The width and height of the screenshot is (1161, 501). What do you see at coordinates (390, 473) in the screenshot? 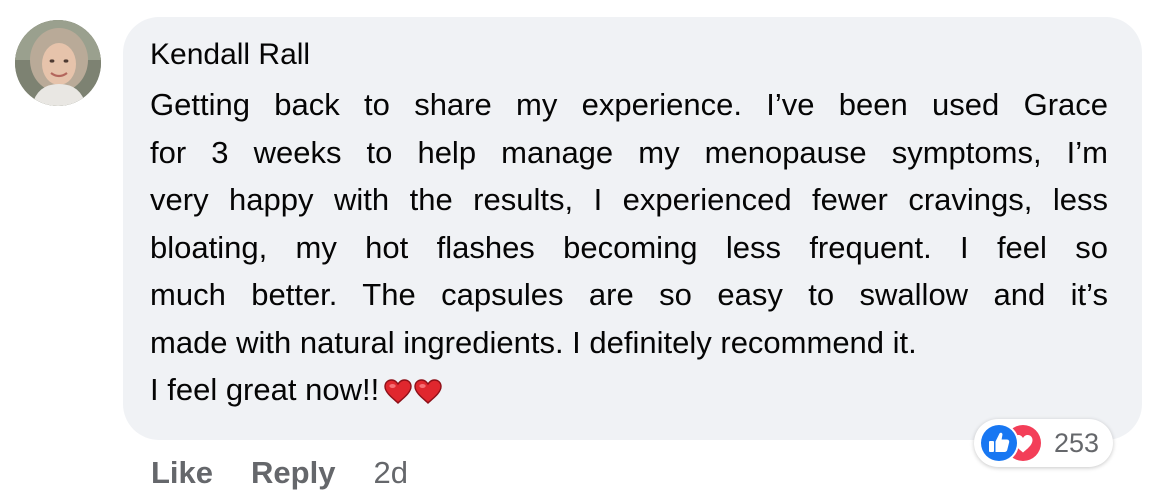
I see `comment-timestamp: 2d` at bounding box center [390, 473].